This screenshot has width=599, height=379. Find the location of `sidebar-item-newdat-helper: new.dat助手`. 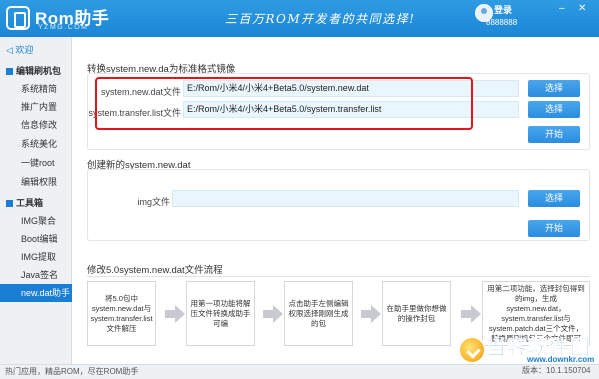

sidebar-item-newdat-helper: new.dat助手 is located at coordinates (36, 293).